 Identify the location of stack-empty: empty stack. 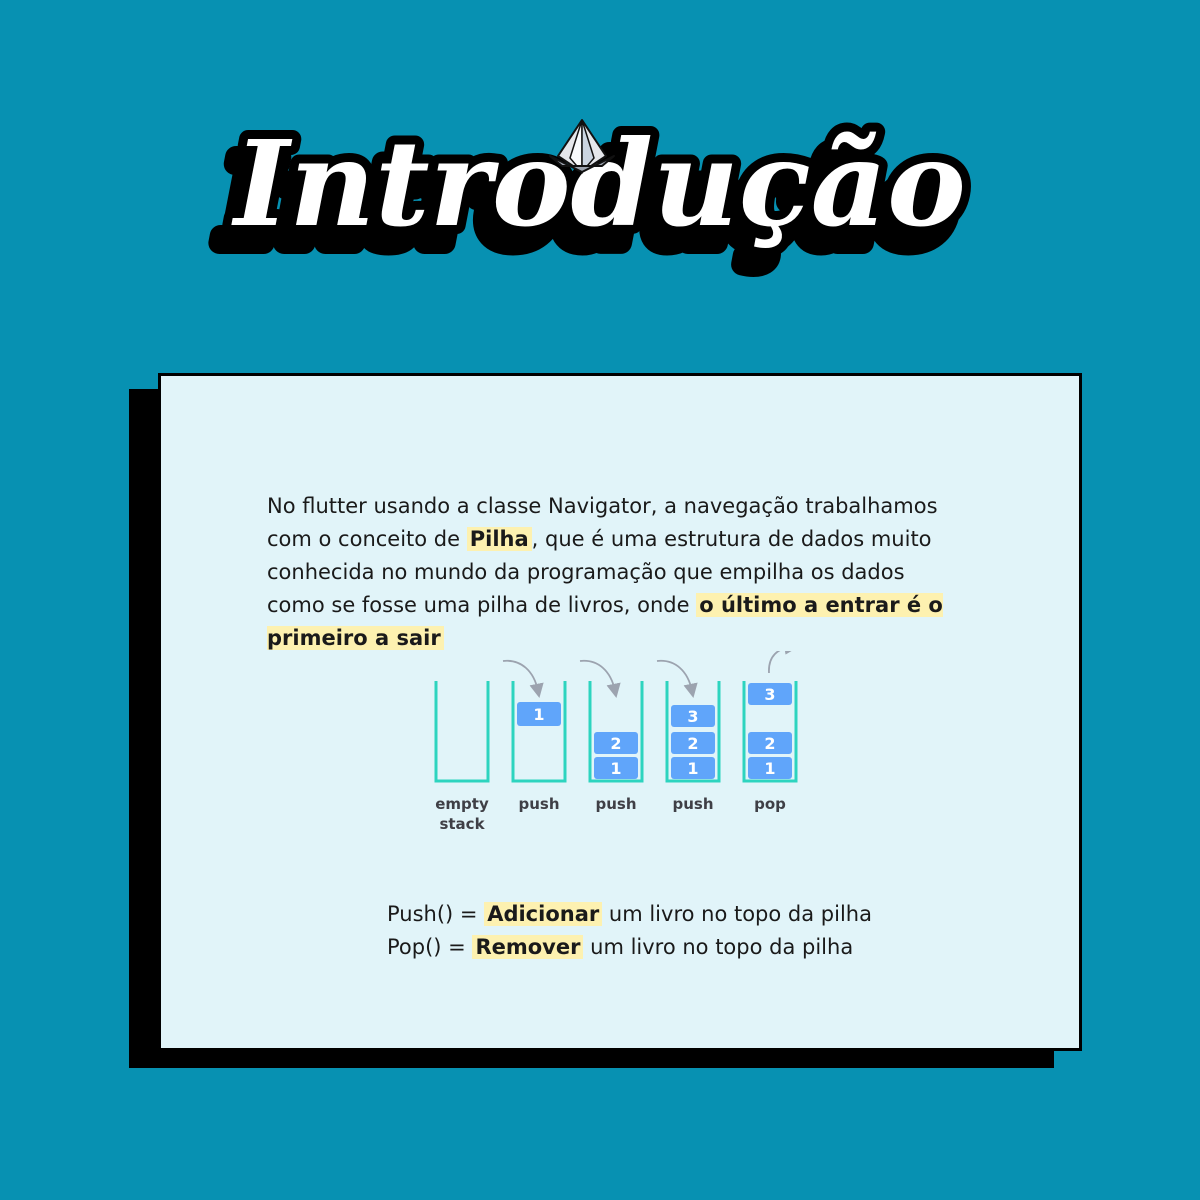
(462, 757).